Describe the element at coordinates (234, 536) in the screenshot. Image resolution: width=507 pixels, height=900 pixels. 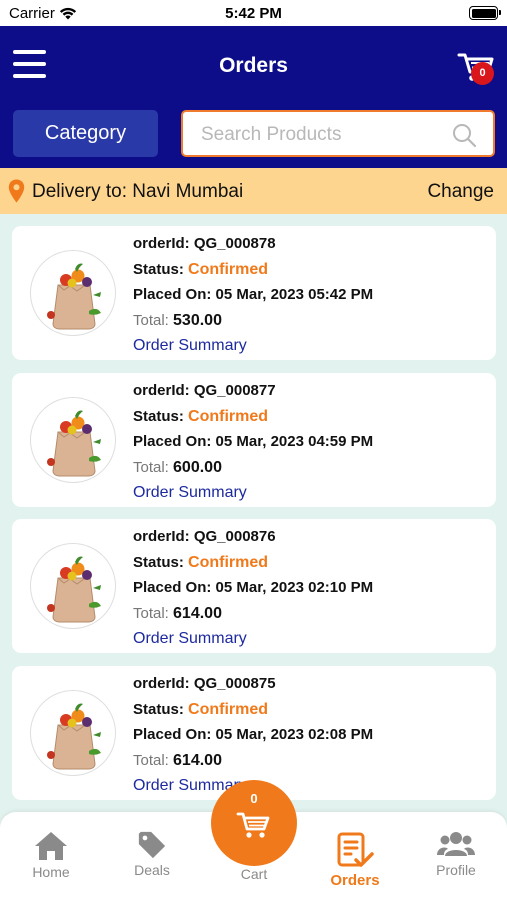
I see `order-id-value: QG_000876` at that location.